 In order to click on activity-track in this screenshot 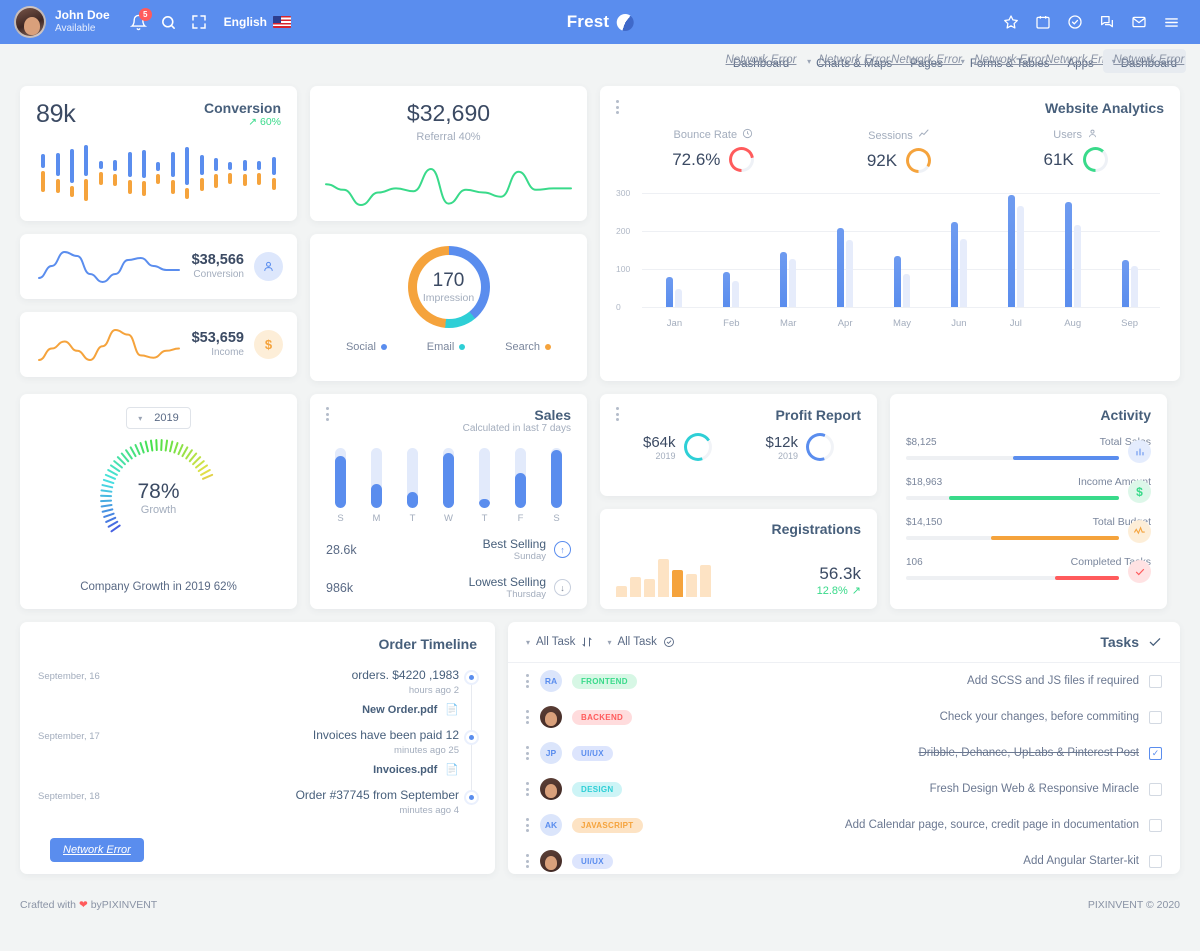, I will do `click(1012, 458)`.